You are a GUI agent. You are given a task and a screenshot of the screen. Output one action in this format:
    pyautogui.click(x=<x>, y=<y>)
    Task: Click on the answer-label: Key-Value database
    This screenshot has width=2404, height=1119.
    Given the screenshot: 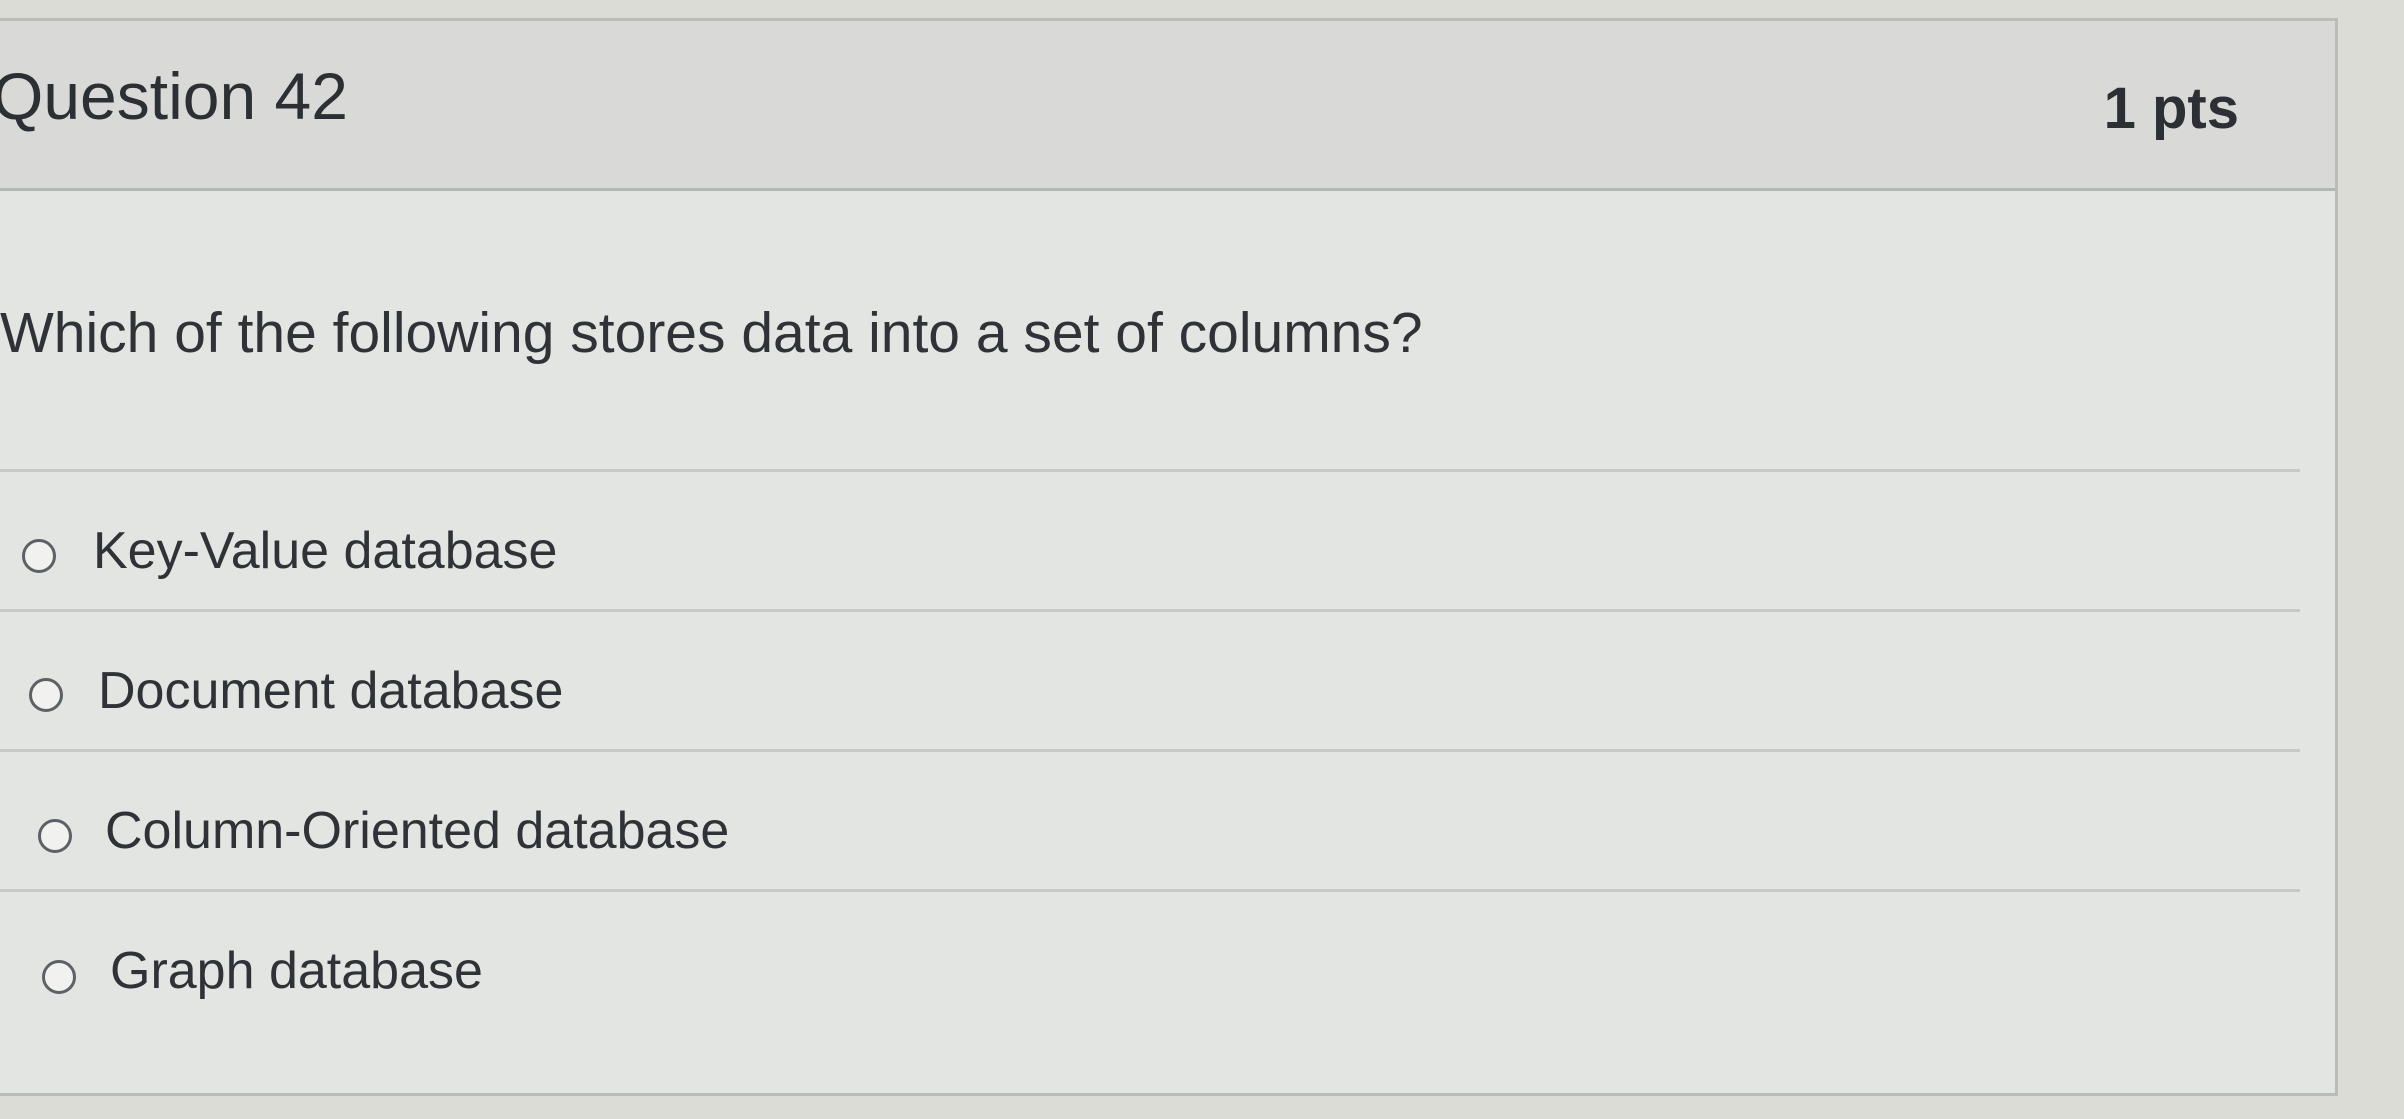 What is the action you would take?
    pyautogui.click(x=325, y=551)
    